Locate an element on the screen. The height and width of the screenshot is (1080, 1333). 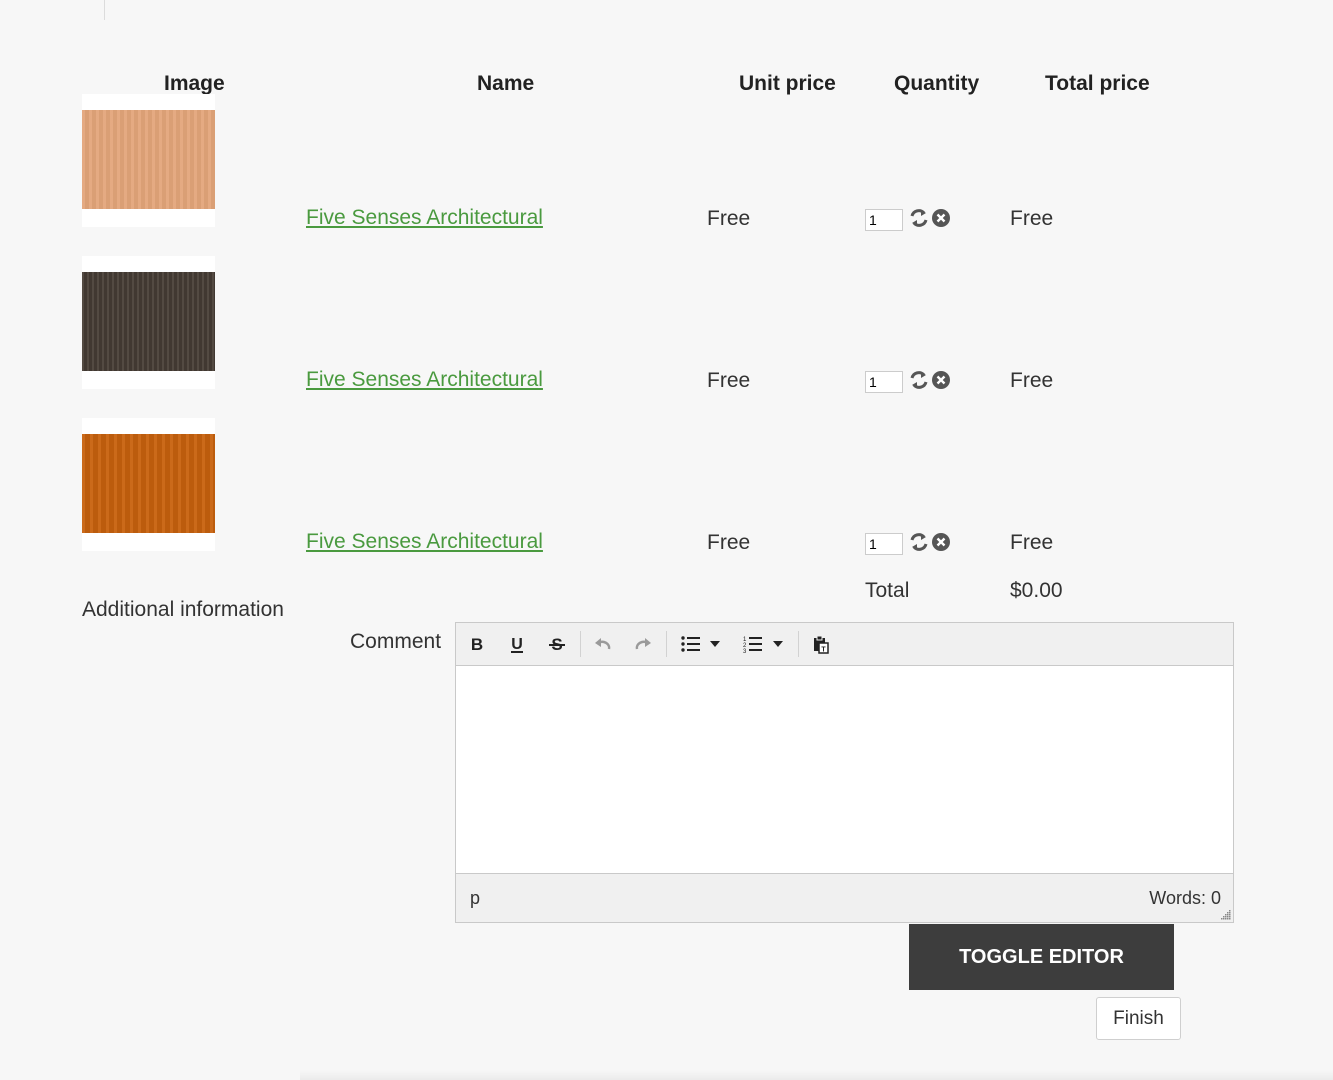
divider-line is located at coordinates (104, 10).